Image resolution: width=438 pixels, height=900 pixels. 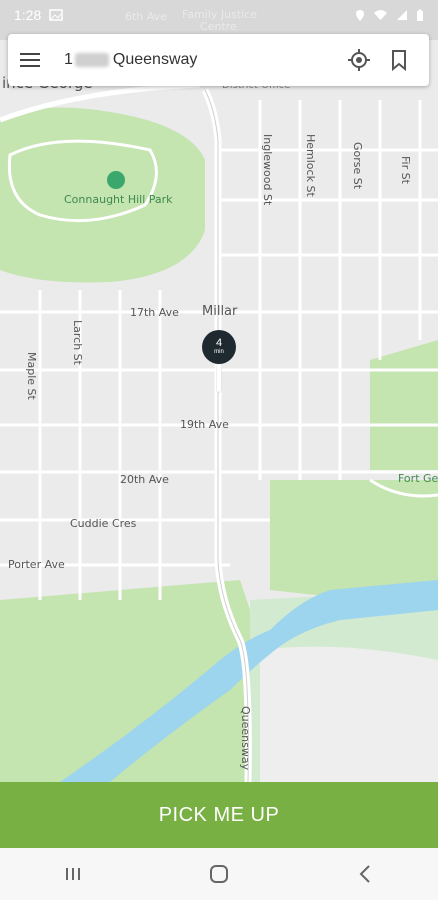 What do you see at coordinates (219, 352) in the screenshot?
I see `pin-eta-unit: min` at bounding box center [219, 352].